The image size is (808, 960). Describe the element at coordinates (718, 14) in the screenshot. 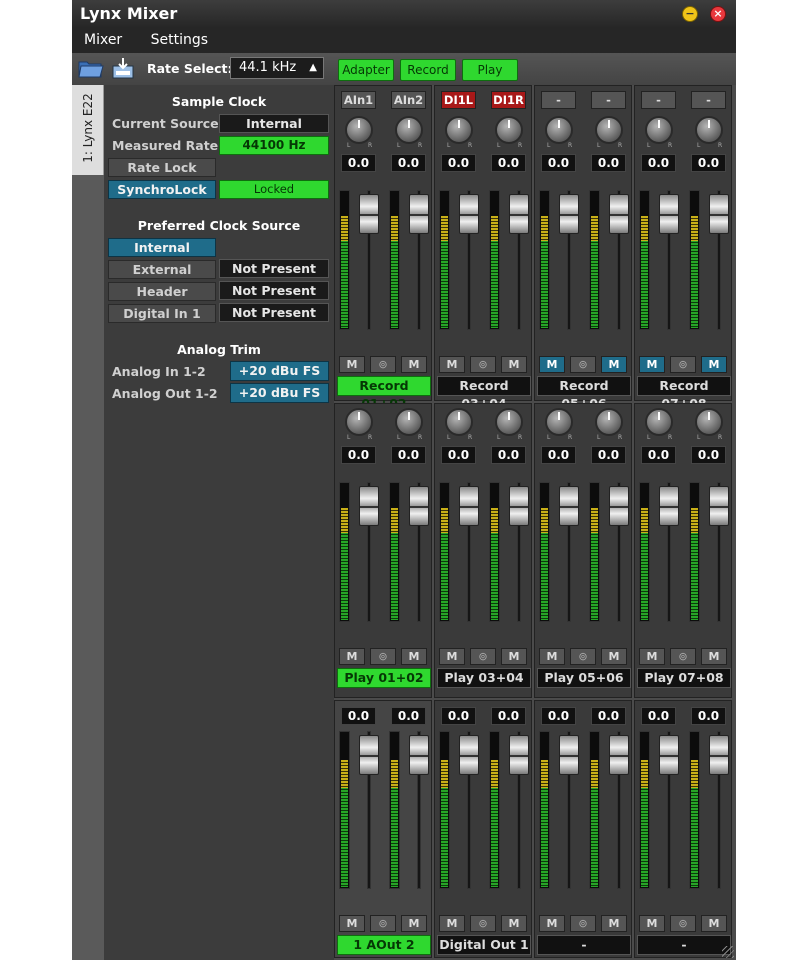

I see `close-icon: ×` at that location.